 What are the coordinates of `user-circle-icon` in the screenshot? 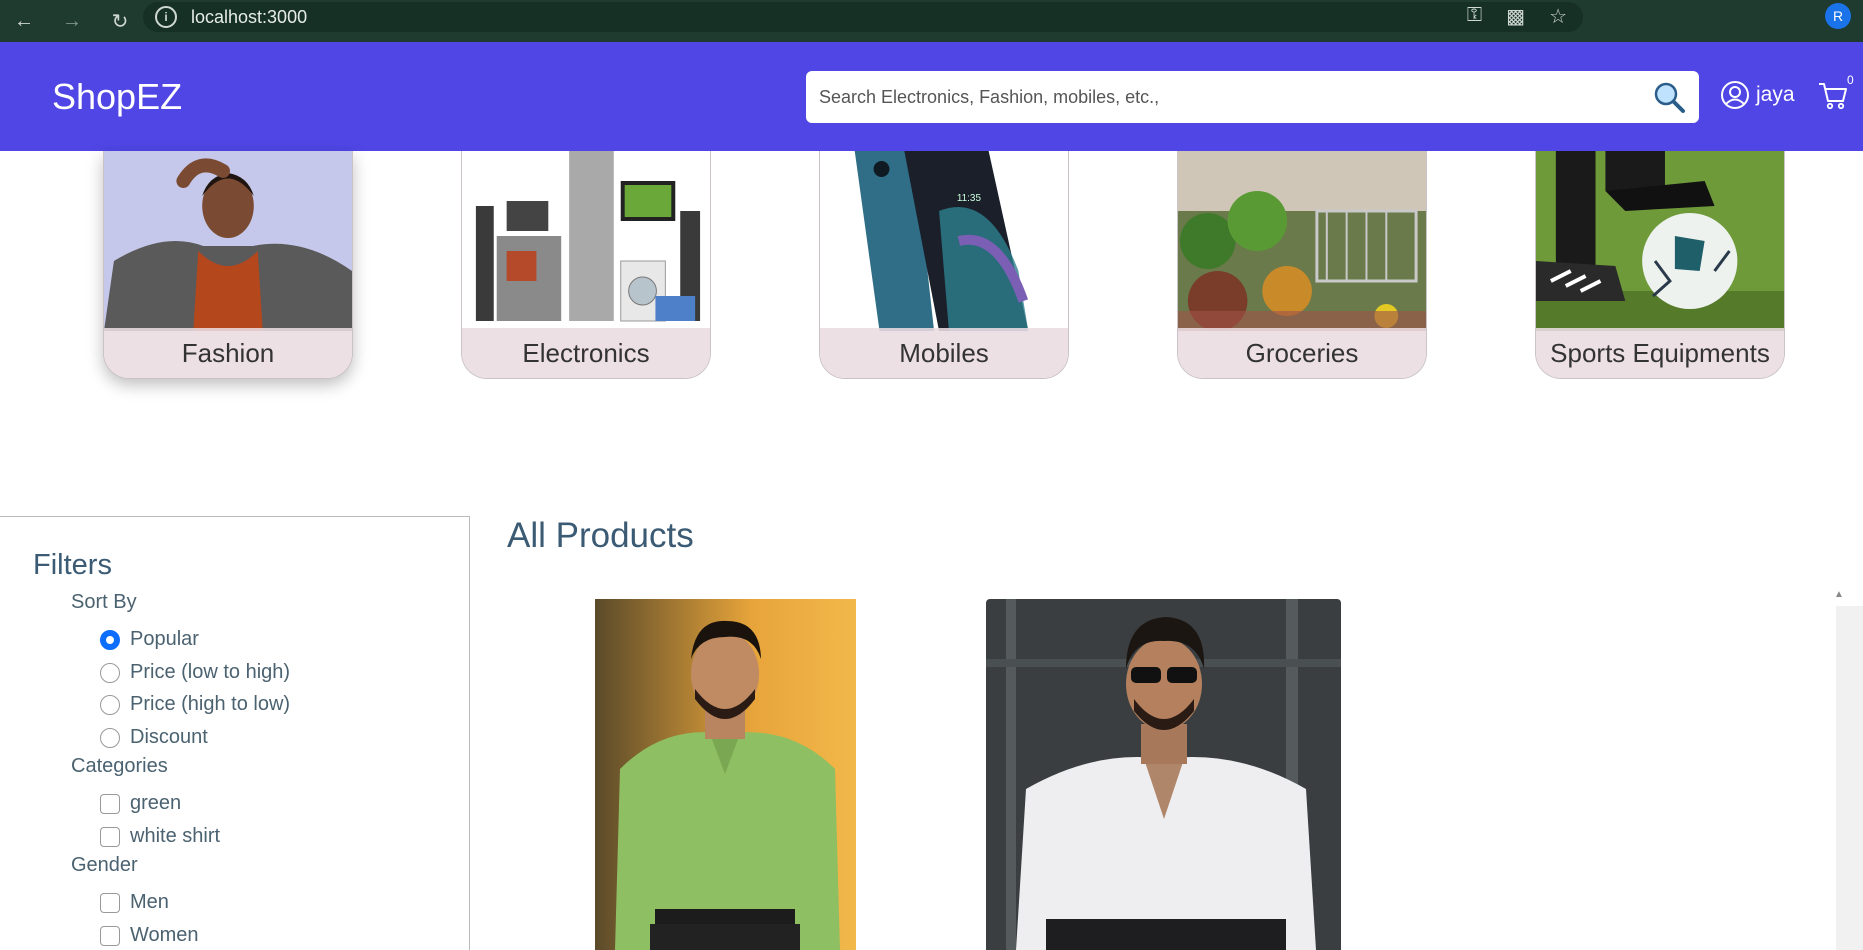 It's located at (1735, 95).